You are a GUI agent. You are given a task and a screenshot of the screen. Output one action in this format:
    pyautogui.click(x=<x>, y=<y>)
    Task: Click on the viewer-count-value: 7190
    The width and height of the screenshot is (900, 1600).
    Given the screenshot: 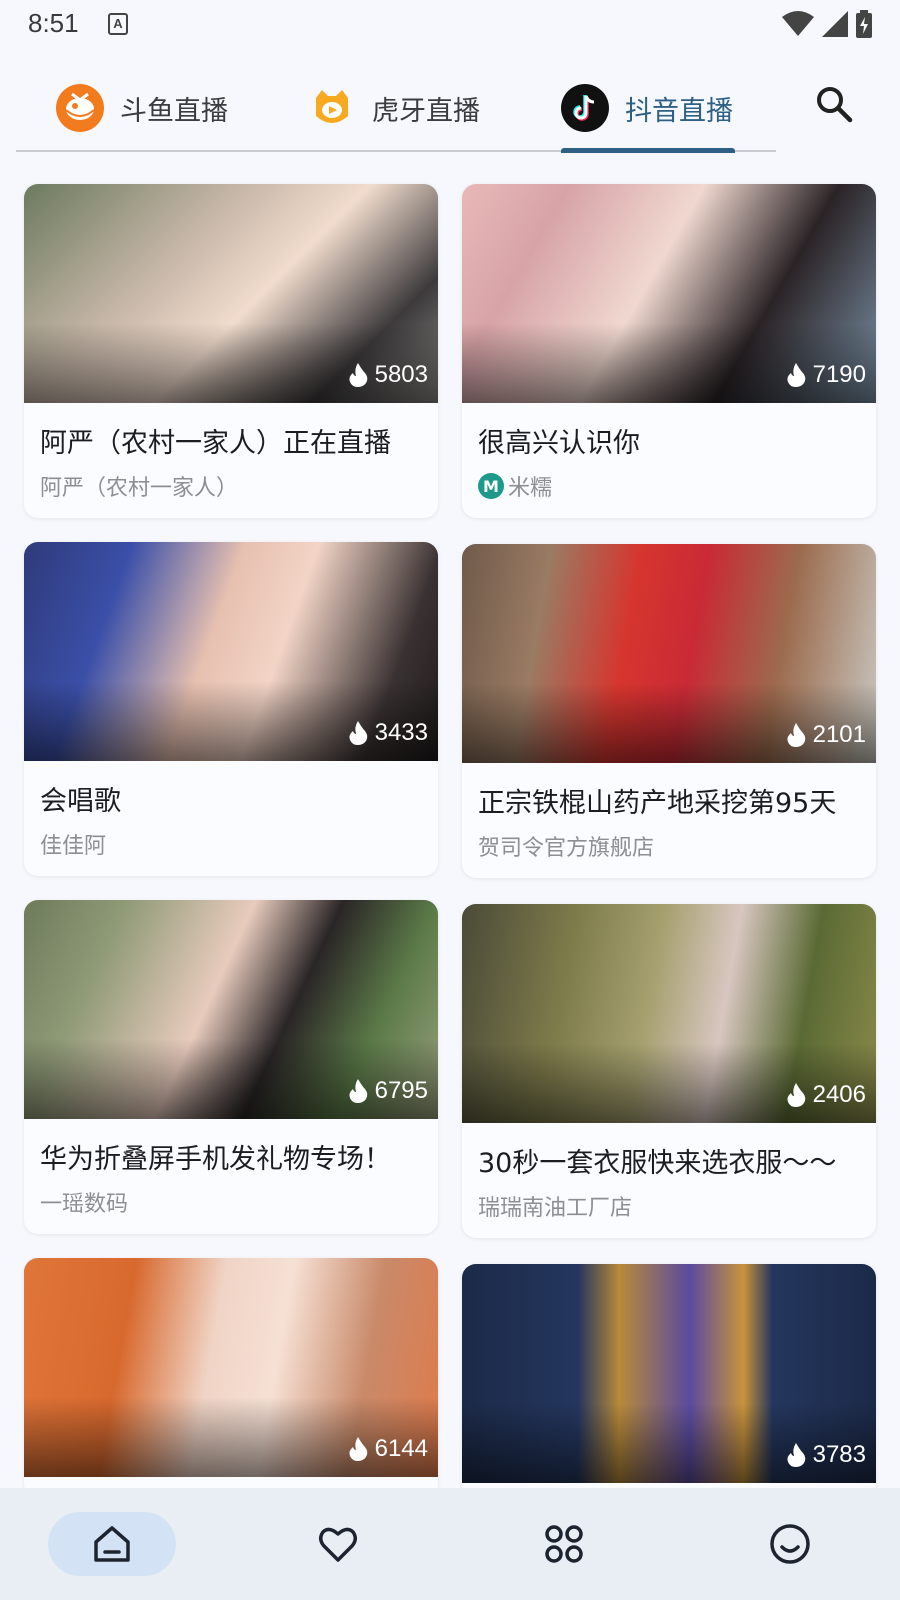 What is the action you would take?
    pyautogui.click(x=839, y=374)
    